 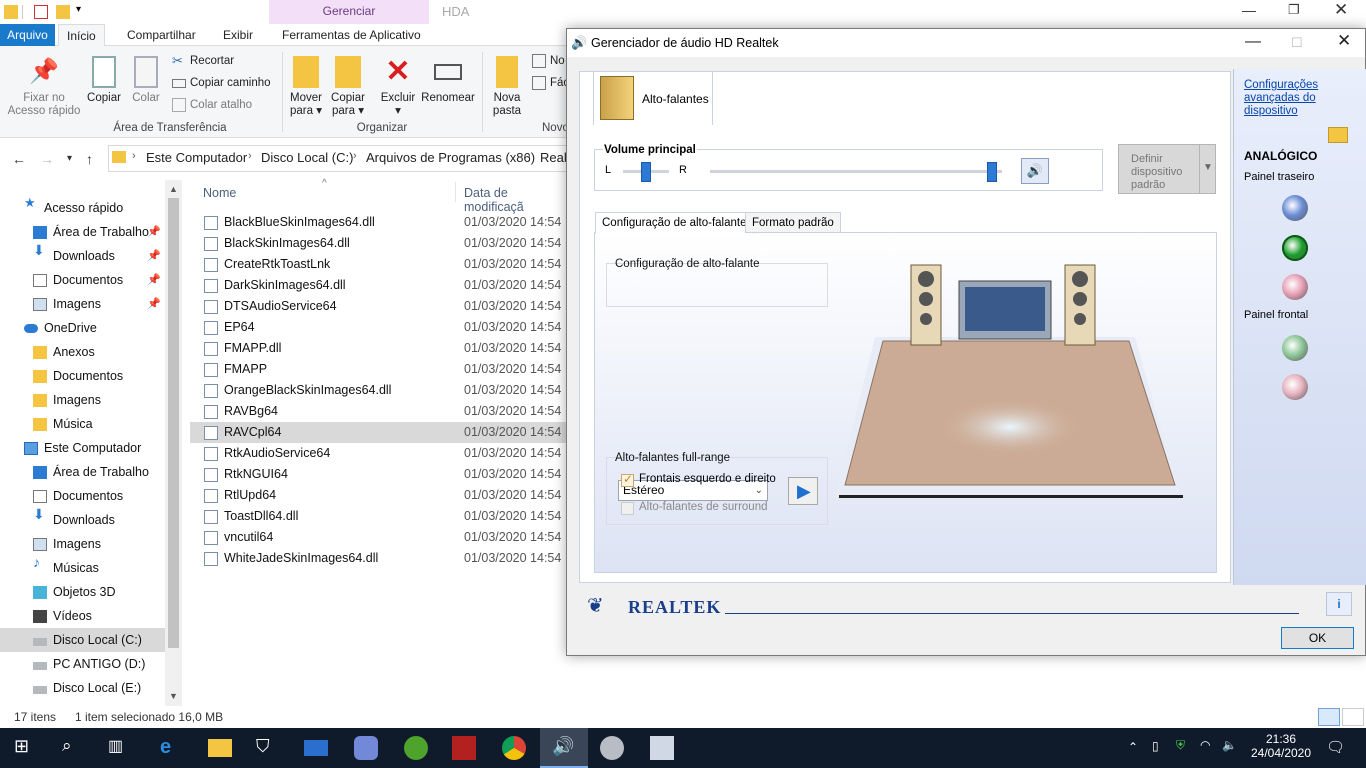 I want to click on chrome-icon, so click(x=514, y=748).